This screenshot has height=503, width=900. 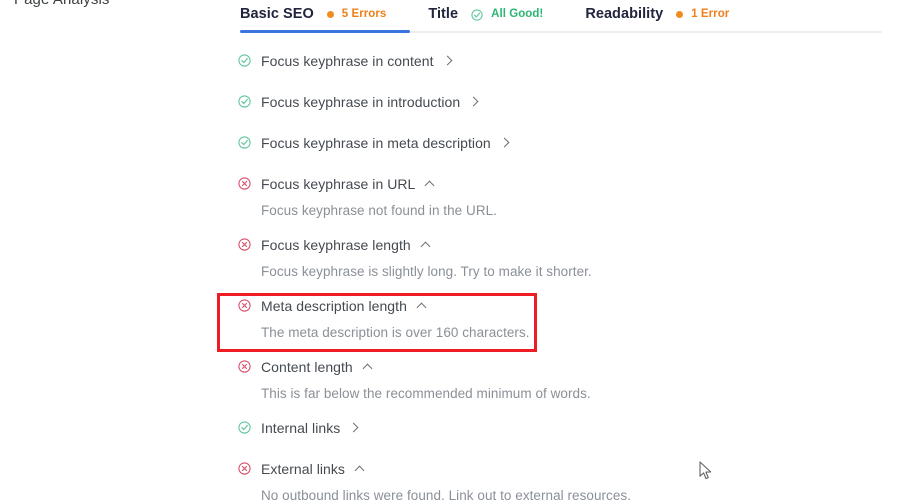 What do you see at coordinates (325, 31) in the screenshot?
I see `tab-active-indicator` at bounding box center [325, 31].